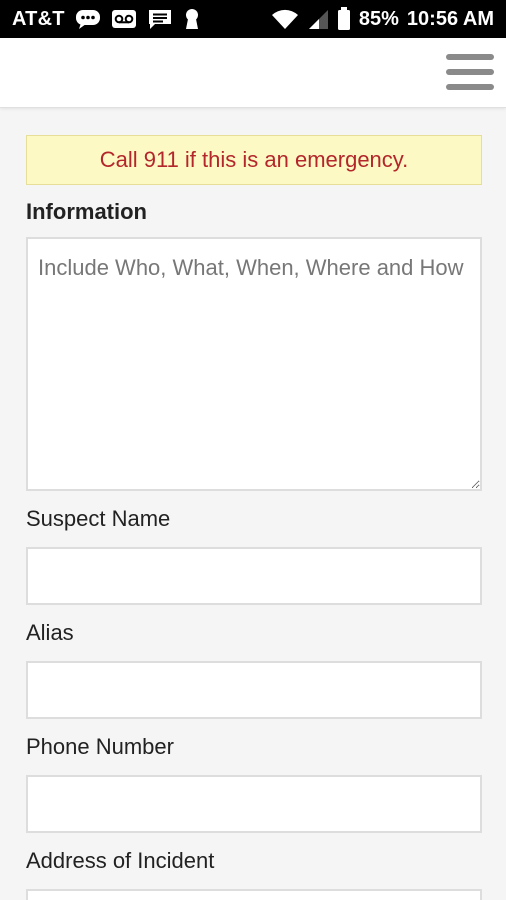  I want to click on keyhole-icon, so click(192, 19).